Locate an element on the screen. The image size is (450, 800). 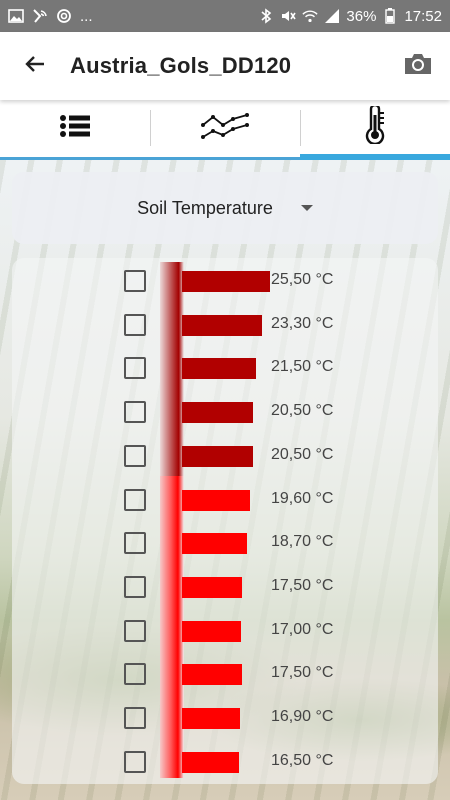
list-item: 17,00 °C is located at coordinates (225, 632).